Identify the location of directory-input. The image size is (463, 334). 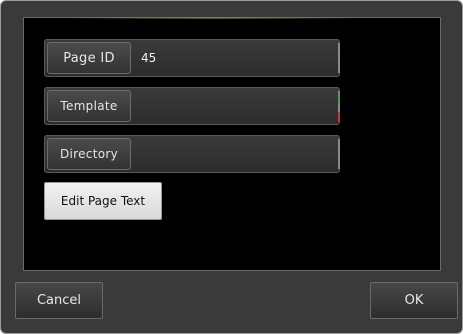
(237, 154).